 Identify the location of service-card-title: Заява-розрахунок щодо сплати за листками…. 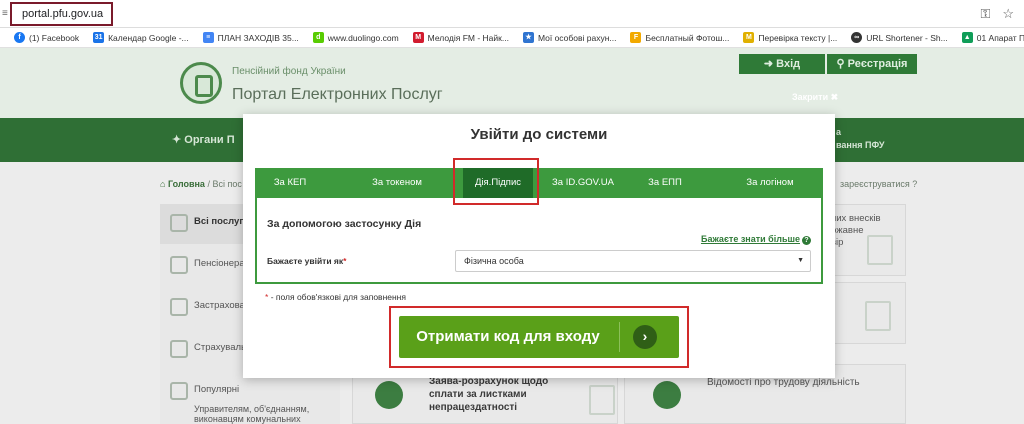
(489, 394).